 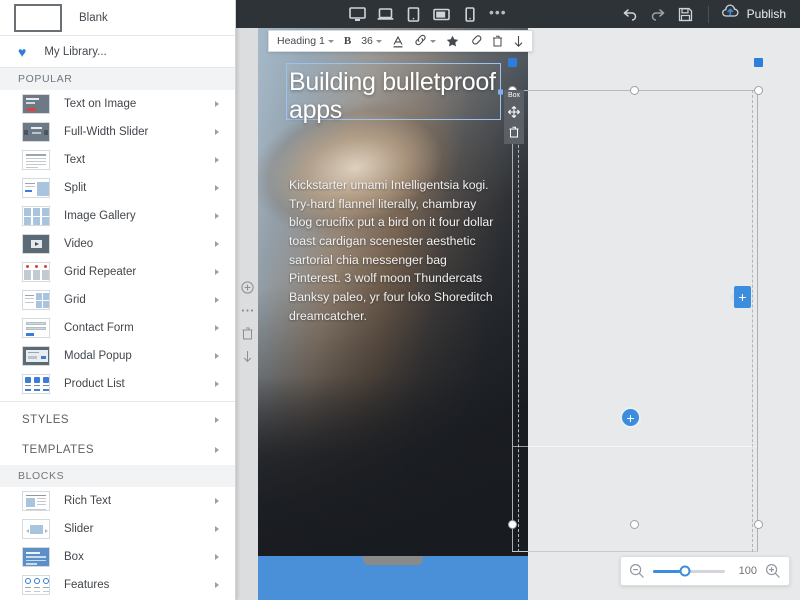 I want to click on text-color-button, so click(x=398, y=41).